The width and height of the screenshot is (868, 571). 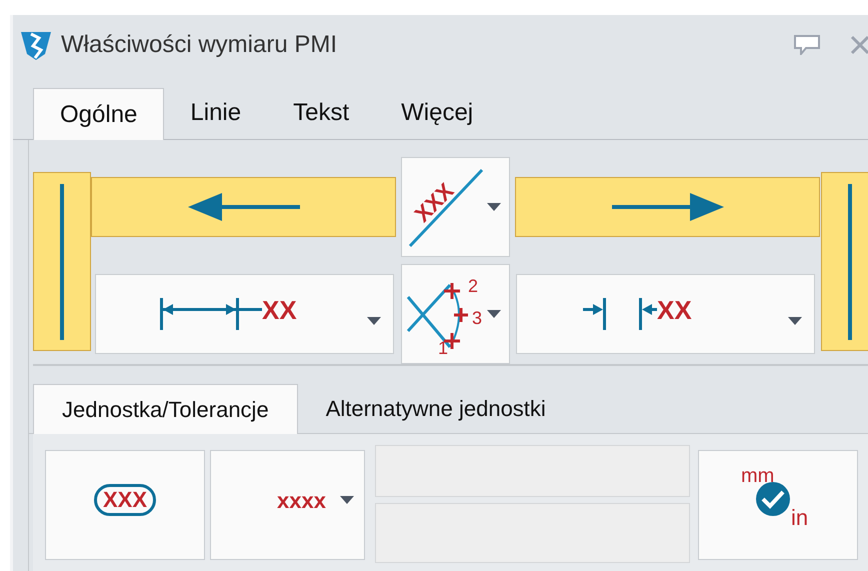 I want to click on value-format-dropdown: xxxx, so click(x=287, y=505).